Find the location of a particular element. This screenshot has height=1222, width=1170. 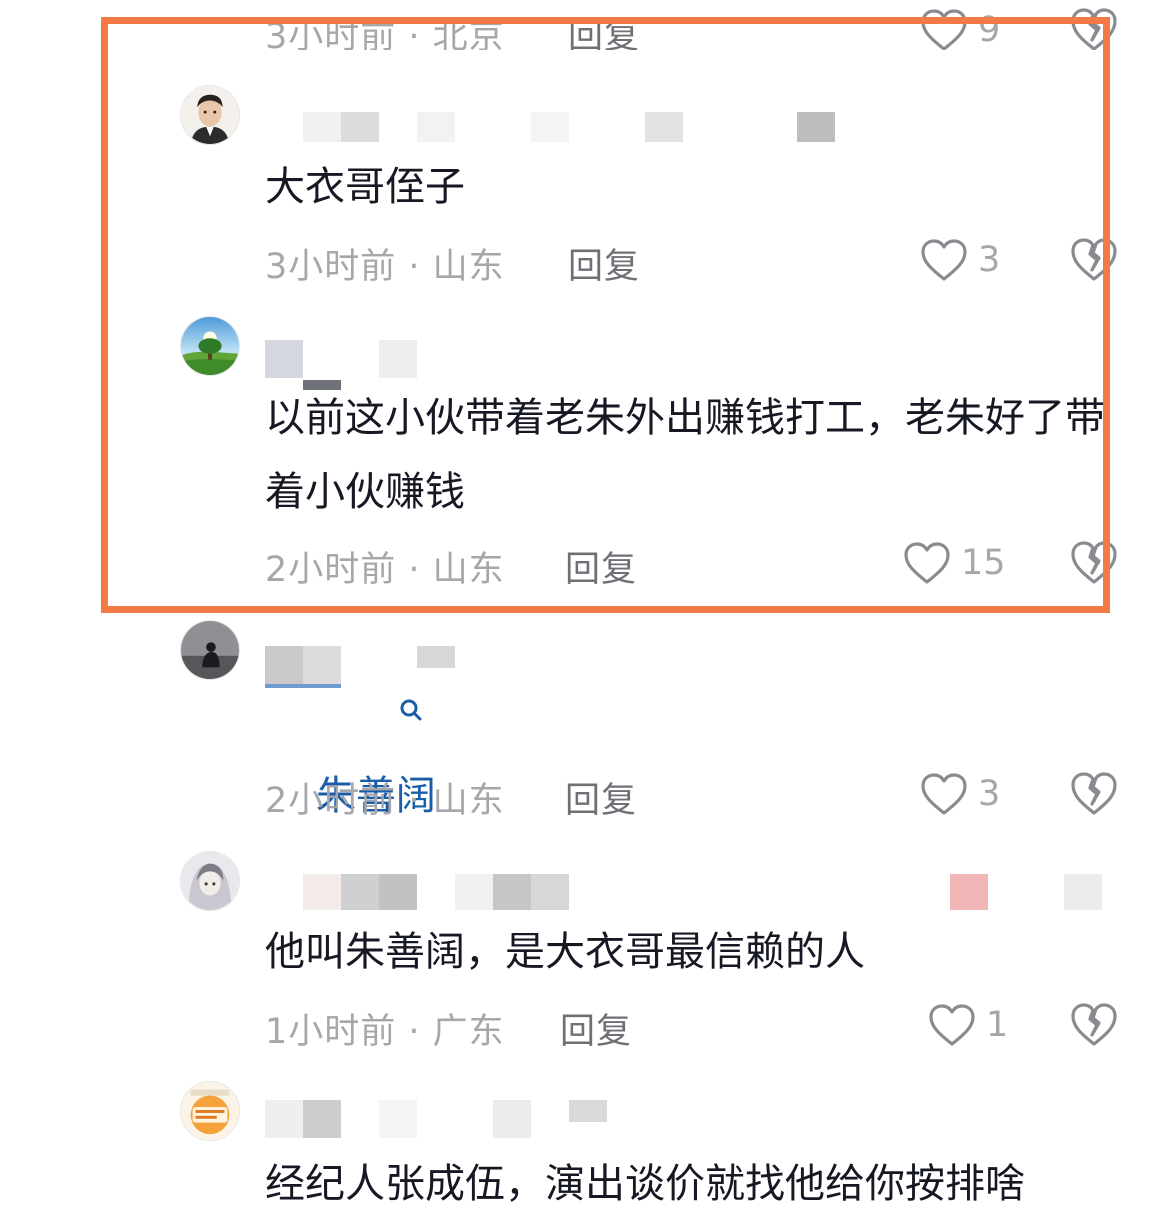

like-count: 9 is located at coordinates (989, 30).